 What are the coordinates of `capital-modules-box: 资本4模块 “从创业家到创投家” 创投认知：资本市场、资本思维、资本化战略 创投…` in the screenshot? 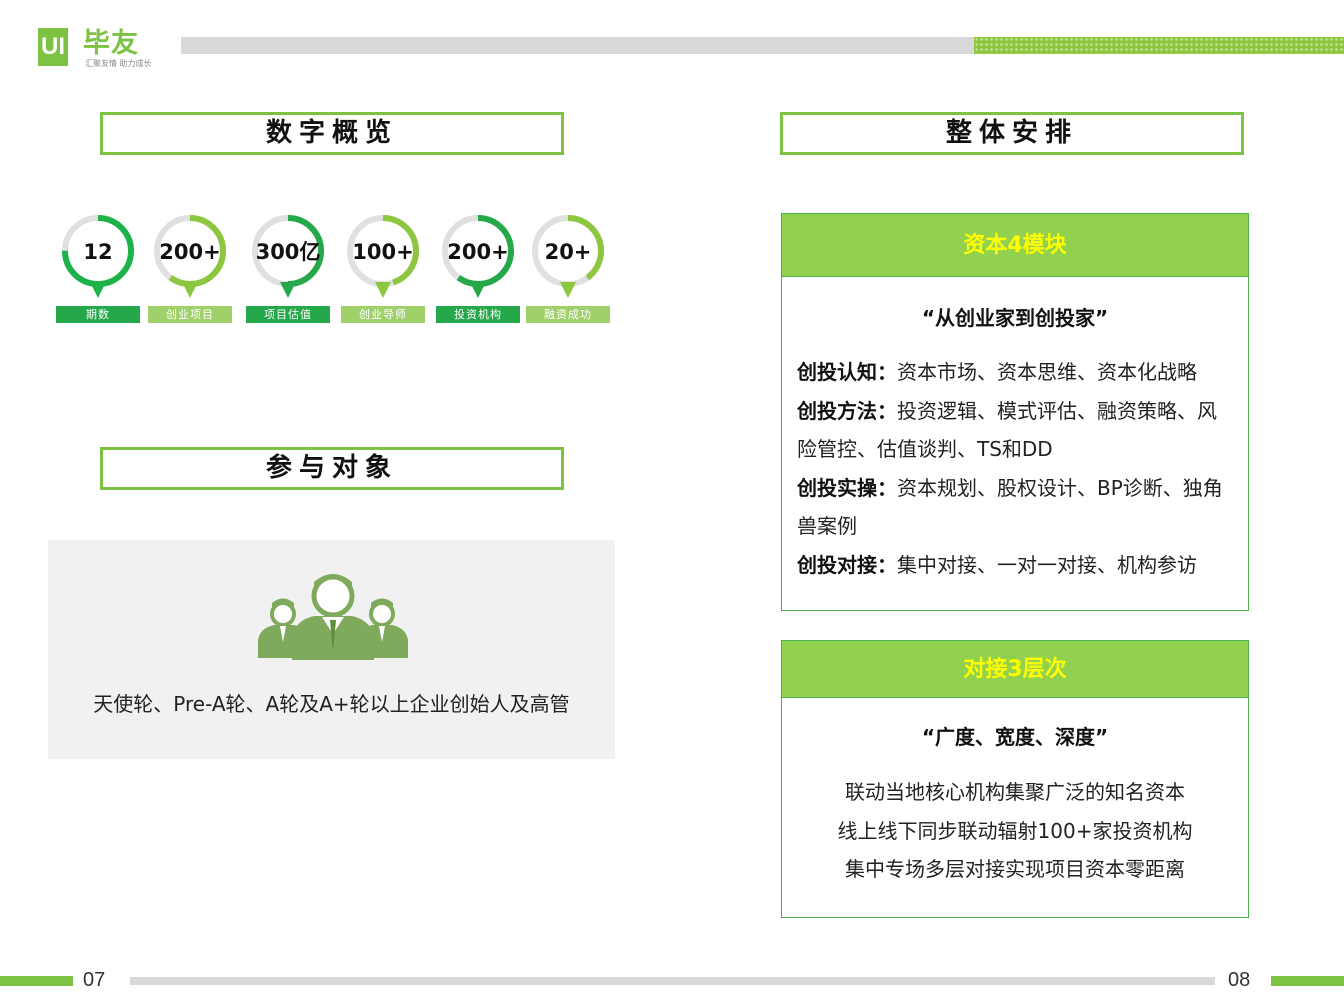 It's located at (1015, 412).